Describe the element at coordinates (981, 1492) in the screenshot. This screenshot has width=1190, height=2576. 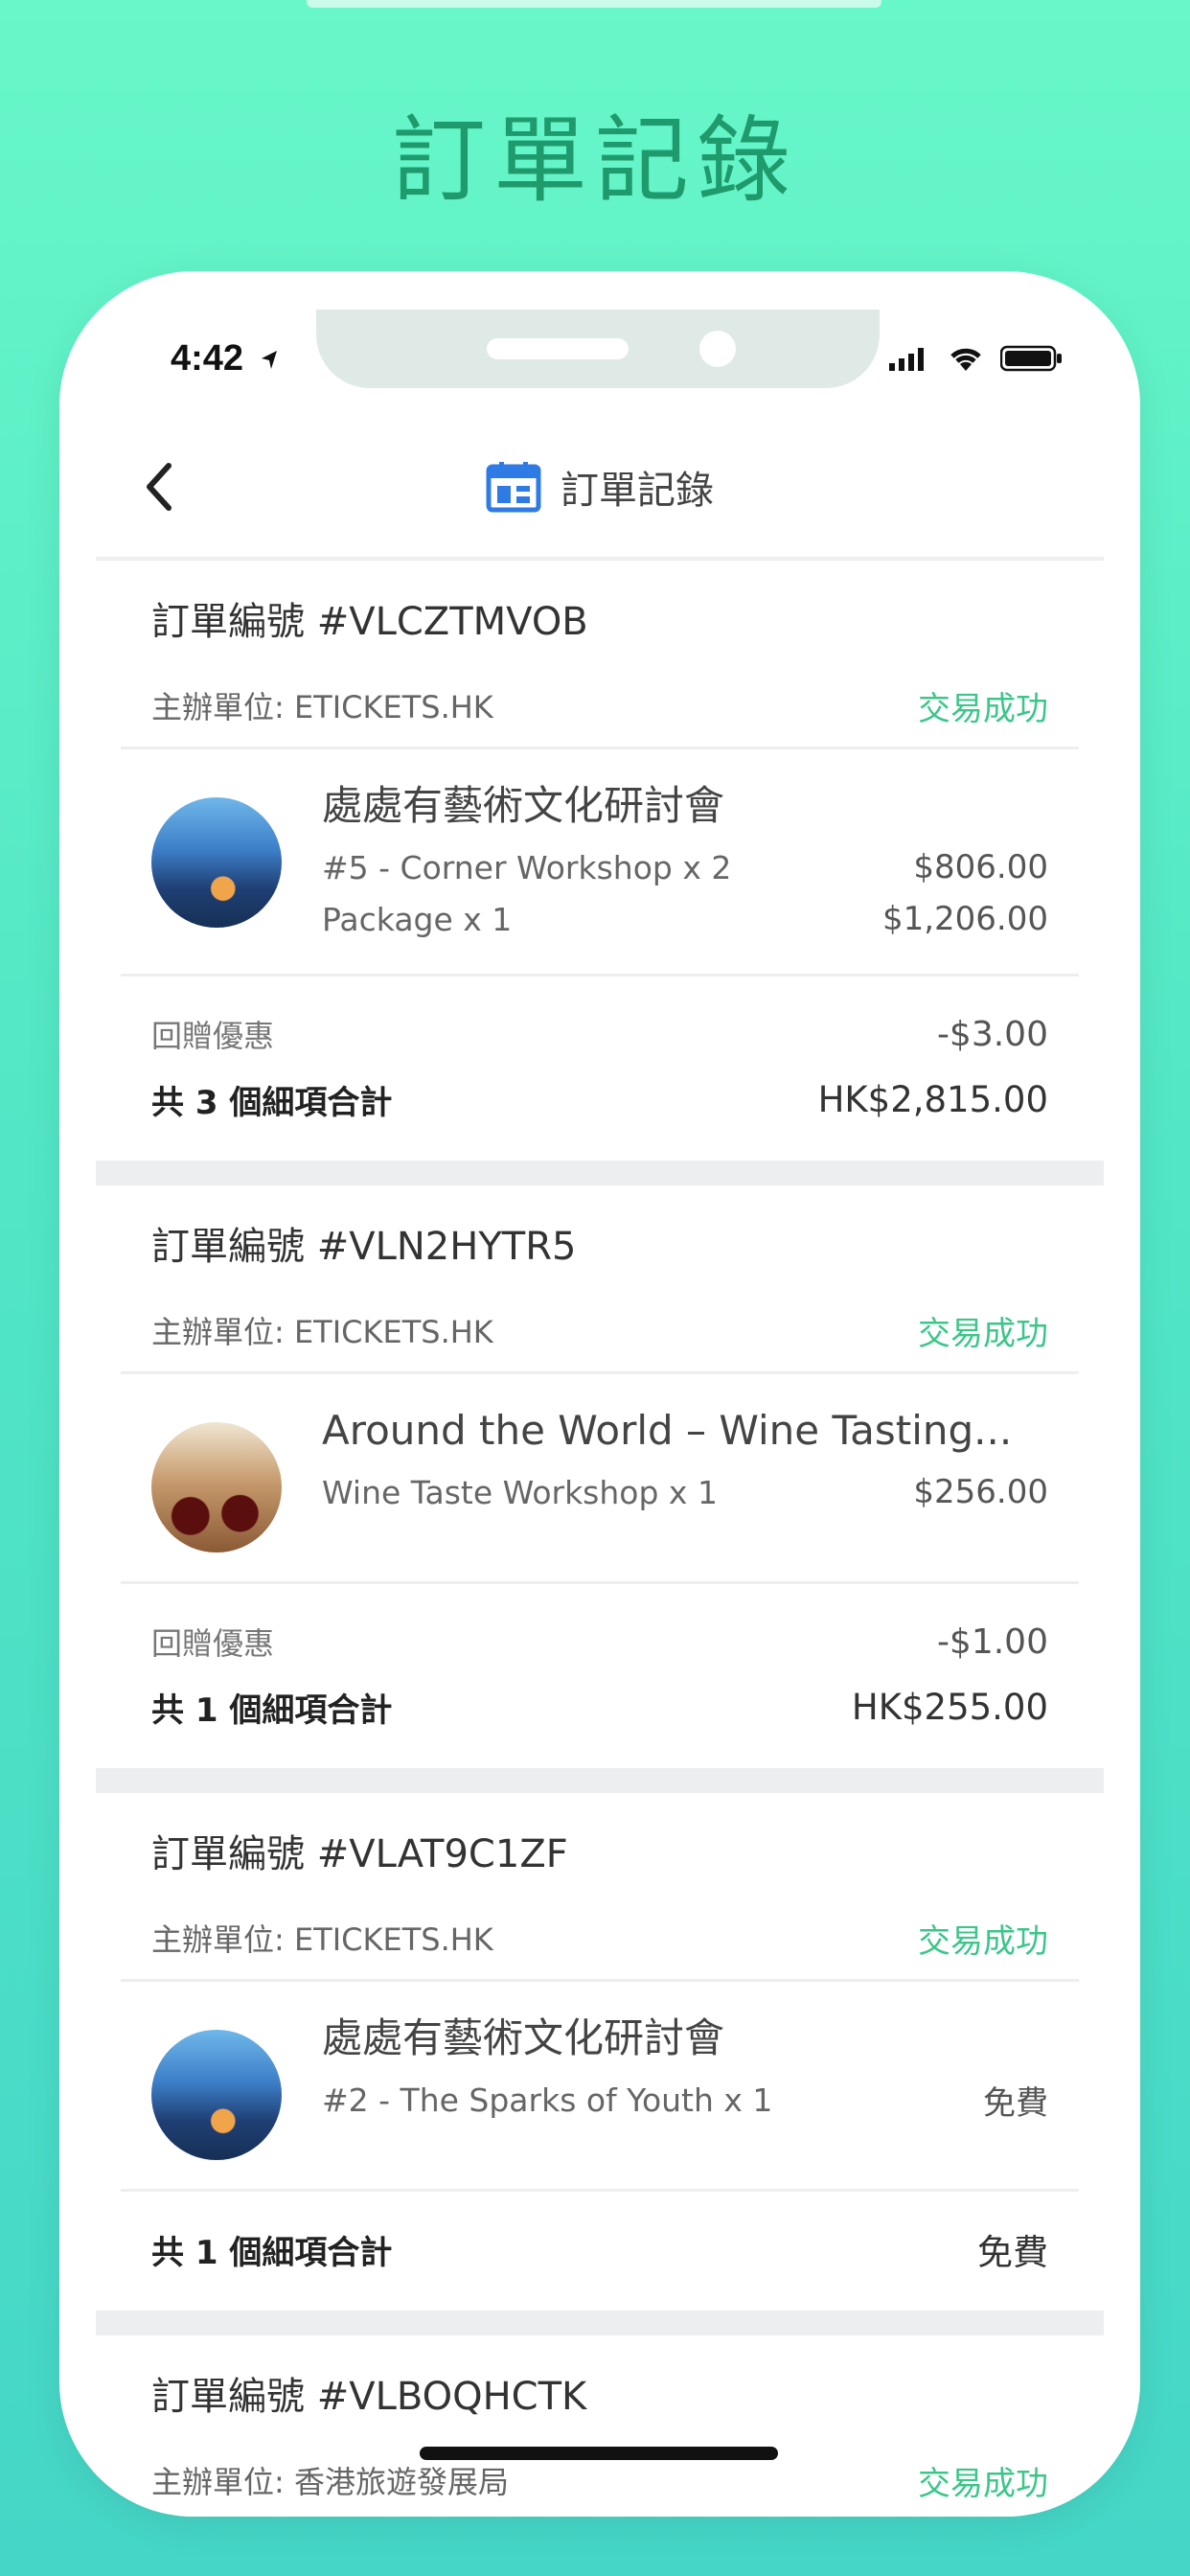
I see `line-item-price: $256.00` at that location.